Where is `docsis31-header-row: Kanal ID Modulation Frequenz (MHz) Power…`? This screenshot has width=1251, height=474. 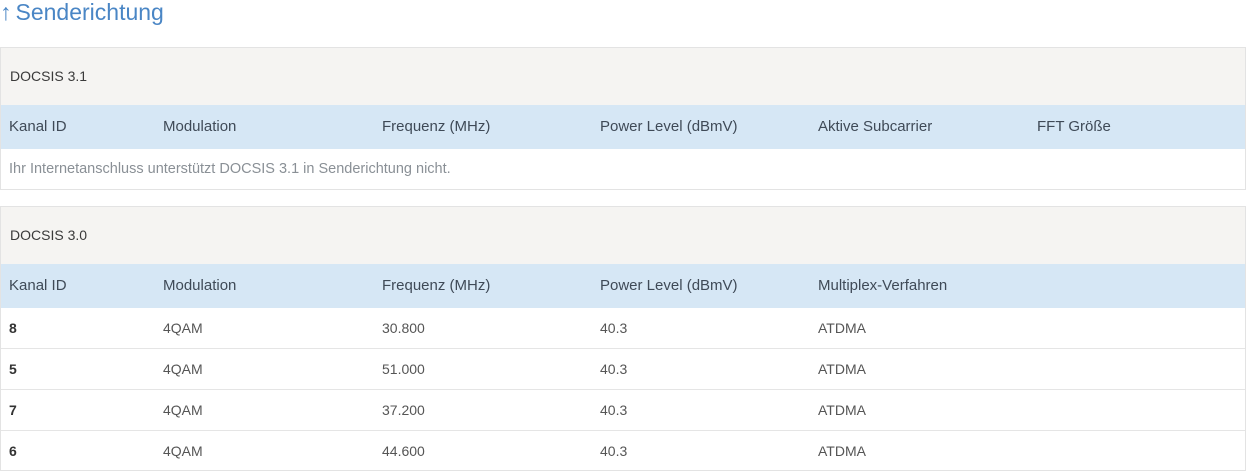 docsis31-header-row: Kanal ID Modulation Frequenz (MHz) Power… is located at coordinates (623, 127).